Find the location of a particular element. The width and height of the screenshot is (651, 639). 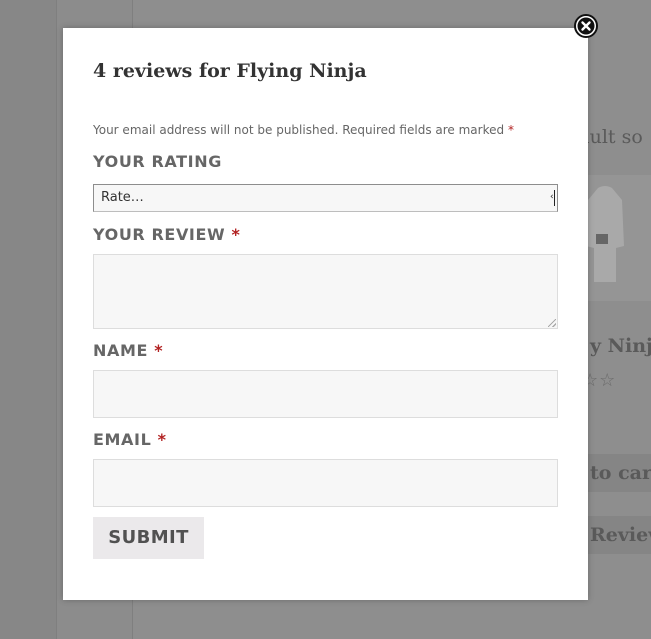

close-icon is located at coordinates (586, 26).